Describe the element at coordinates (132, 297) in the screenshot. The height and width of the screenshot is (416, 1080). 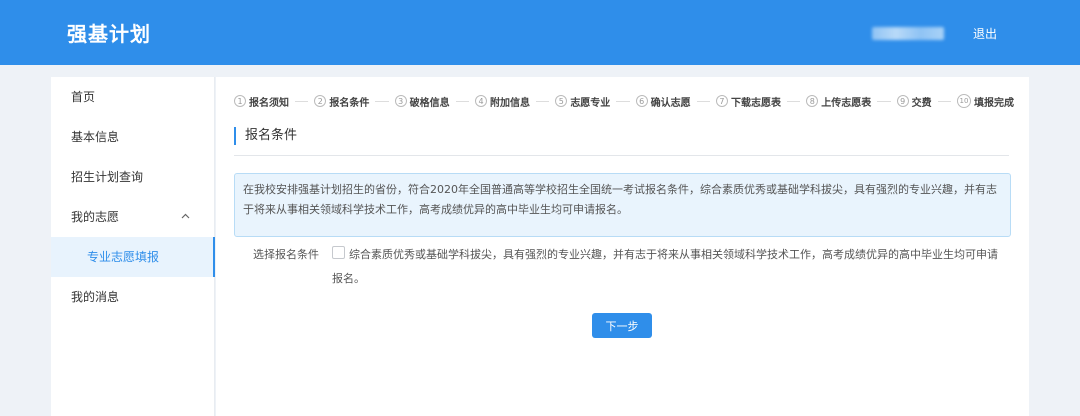
I see `sidebar-item-my-messages: 我的消息` at that location.